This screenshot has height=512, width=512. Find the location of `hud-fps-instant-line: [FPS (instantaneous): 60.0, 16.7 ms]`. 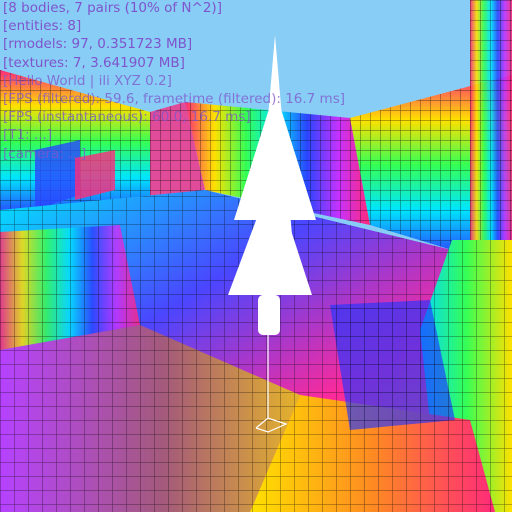

hud-fps-instant-line: [FPS (instantaneous): 60.0, 16.7 ms] is located at coordinates (127, 117).